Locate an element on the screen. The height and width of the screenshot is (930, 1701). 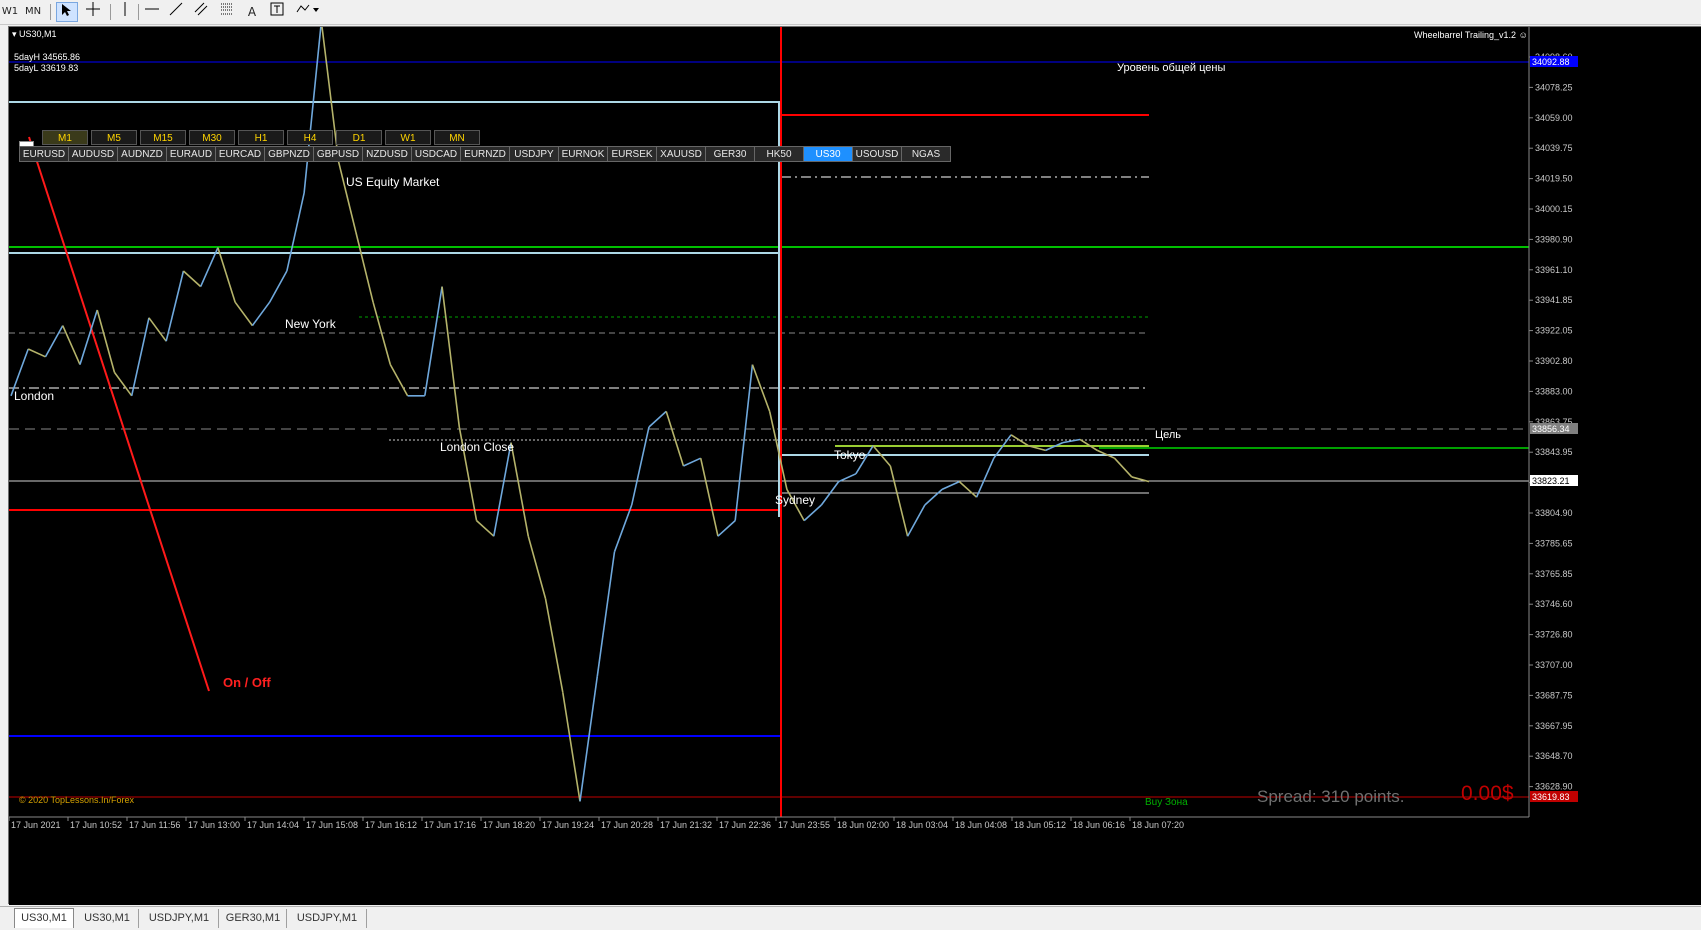
tab-usdjpy-m1: USDJPY,M1 is located at coordinates (179, 918).